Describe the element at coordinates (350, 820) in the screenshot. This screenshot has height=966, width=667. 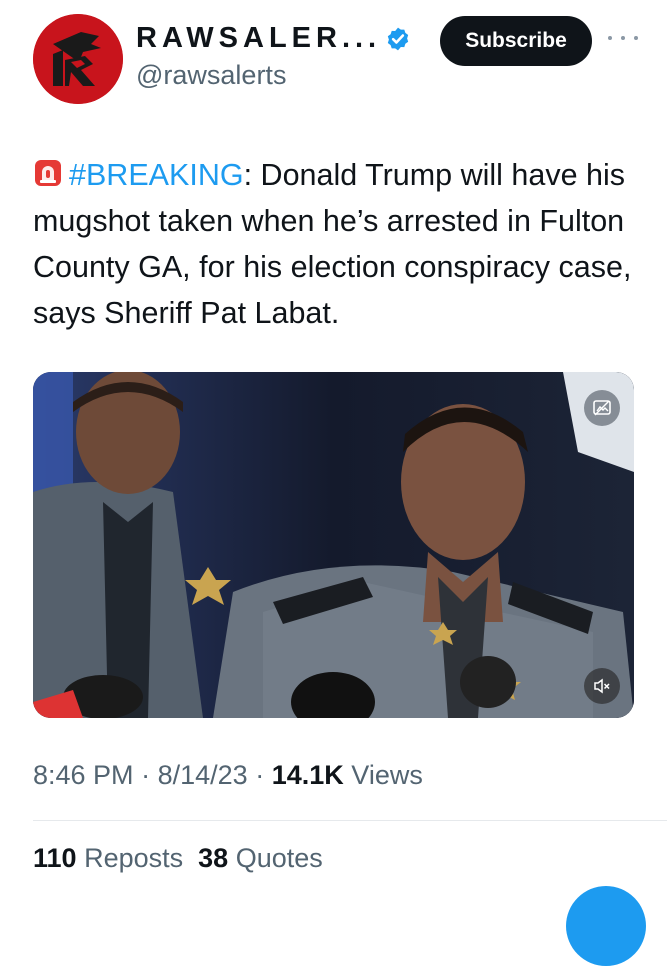
I see `divider` at that location.